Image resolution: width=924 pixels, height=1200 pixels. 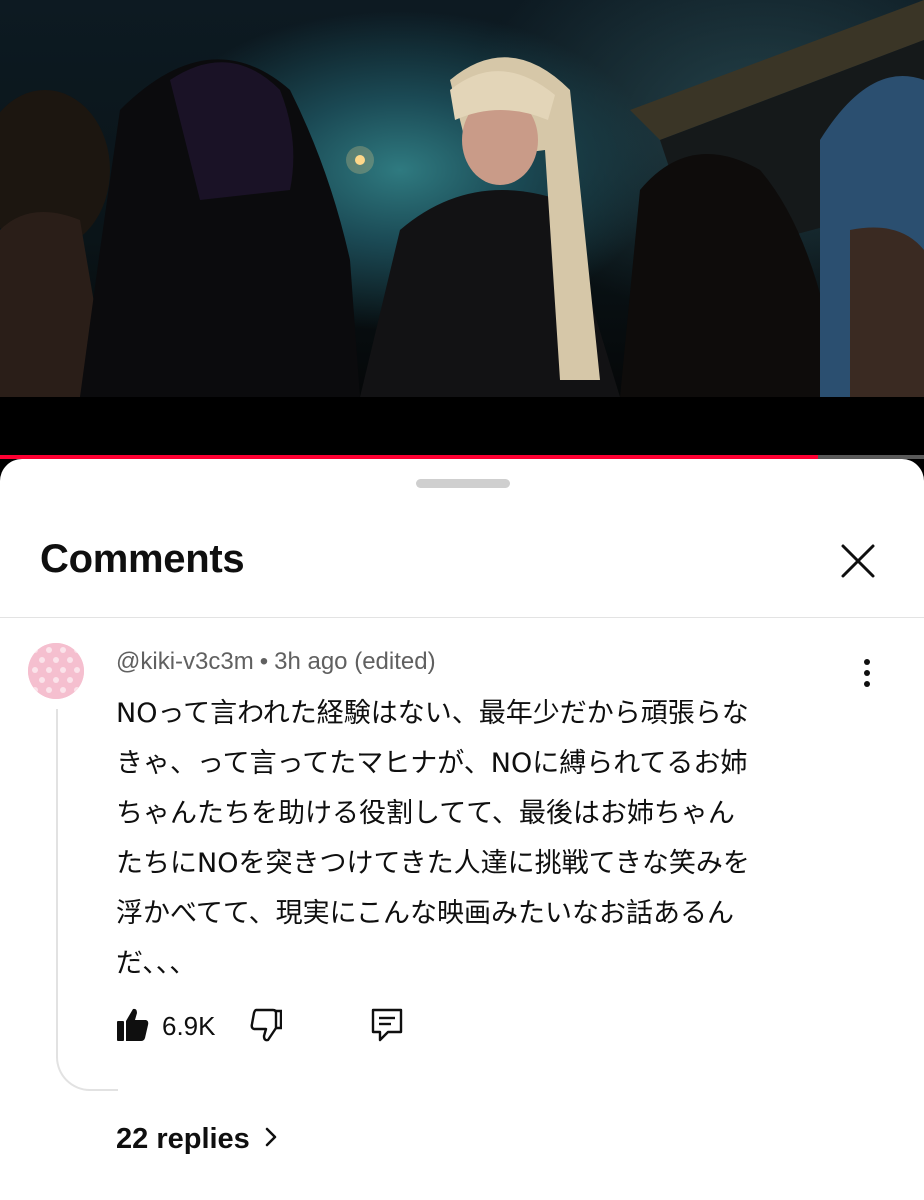 What do you see at coordinates (265, 1025) in the screenshot?
I see `thumbs-down-icon` at bounding box center [265, 1025].